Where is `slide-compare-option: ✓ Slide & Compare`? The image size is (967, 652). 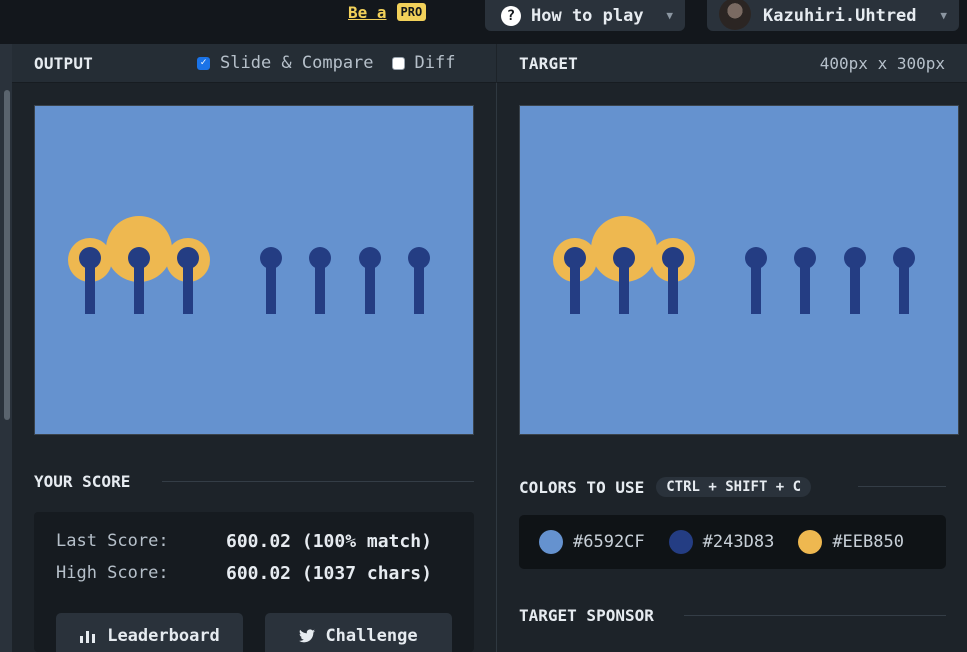
slide-compare-option: ✓ Slide & Compare is located at coordinates (285, 63).